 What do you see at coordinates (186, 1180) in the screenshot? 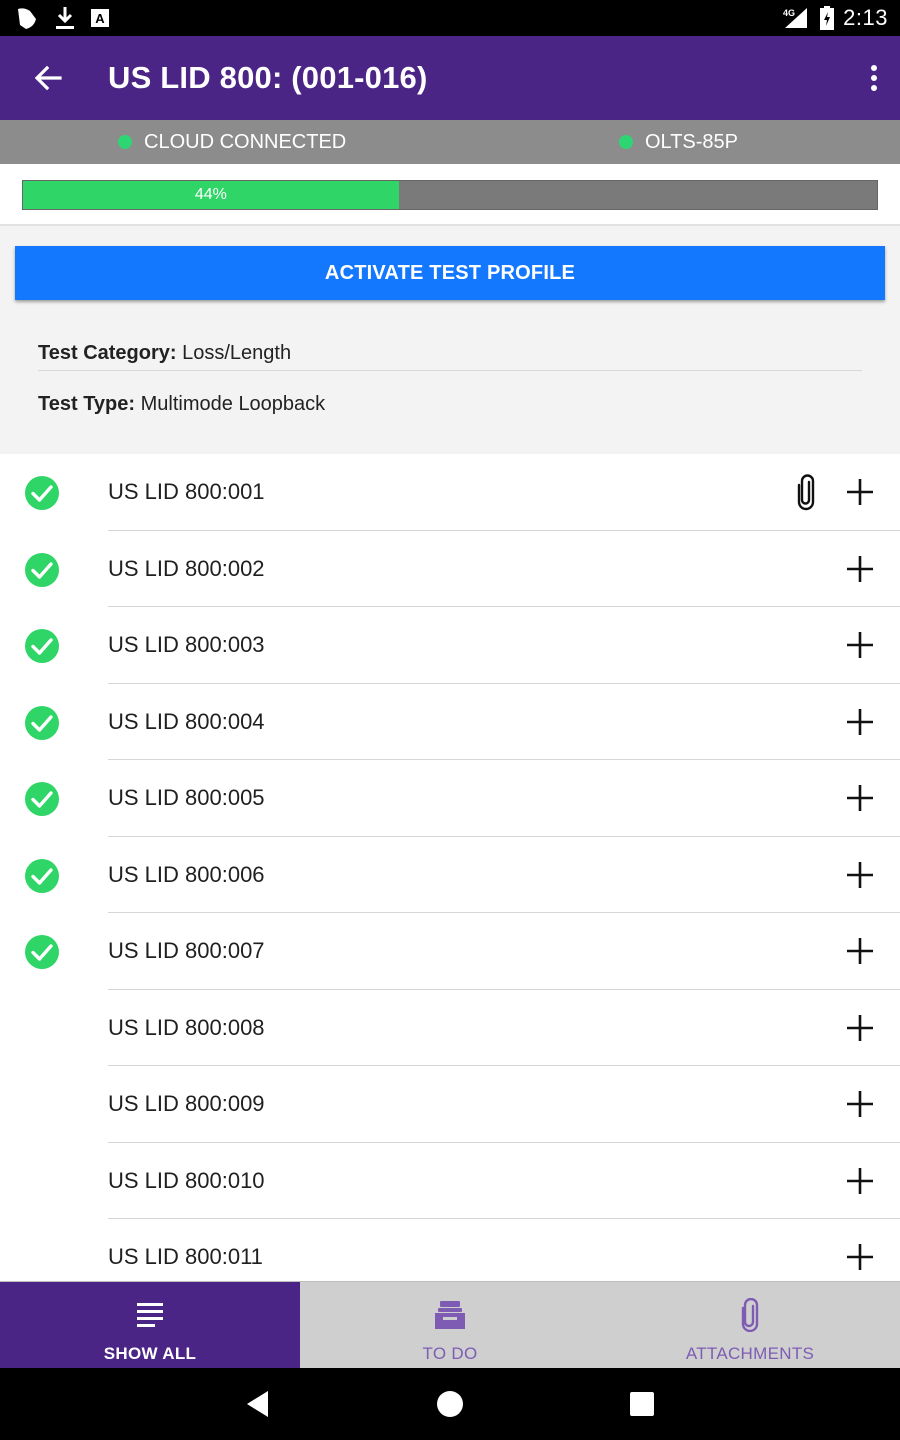
I see `list-item-label: US LID 800:010` at bounding box center [186, 1180].